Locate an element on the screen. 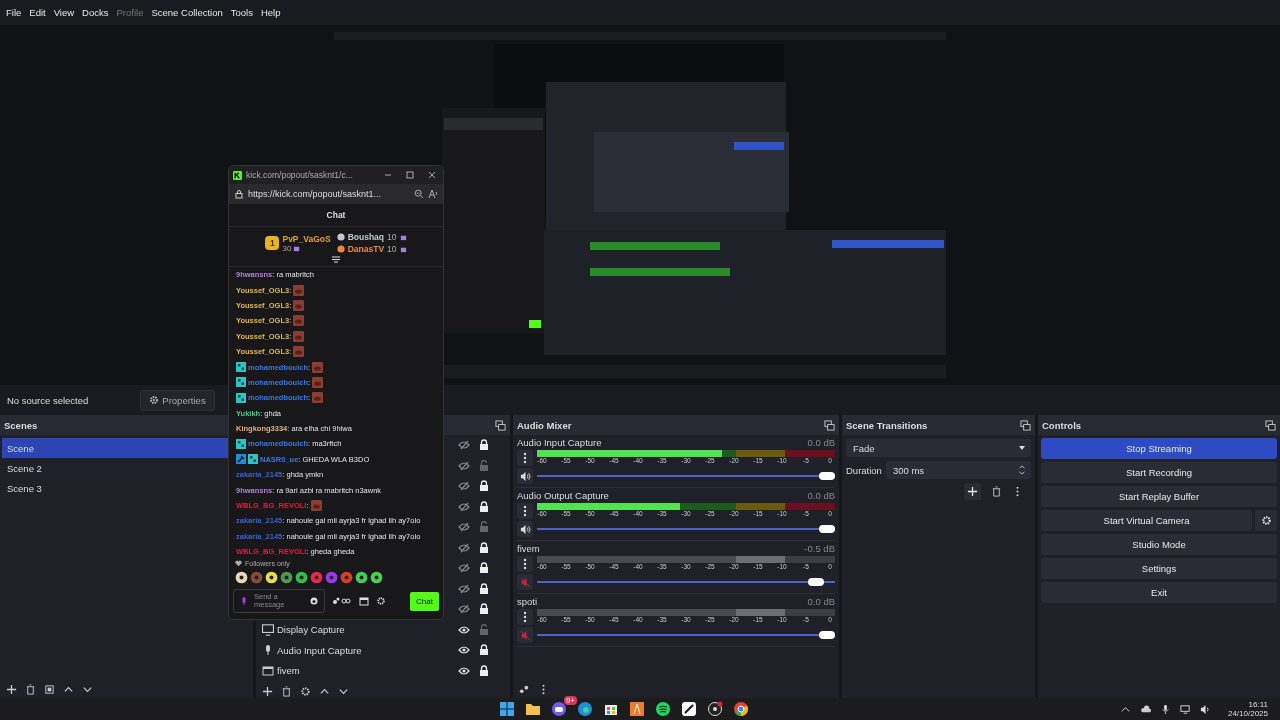  volume-icon is located at coordinates (1205, 709).